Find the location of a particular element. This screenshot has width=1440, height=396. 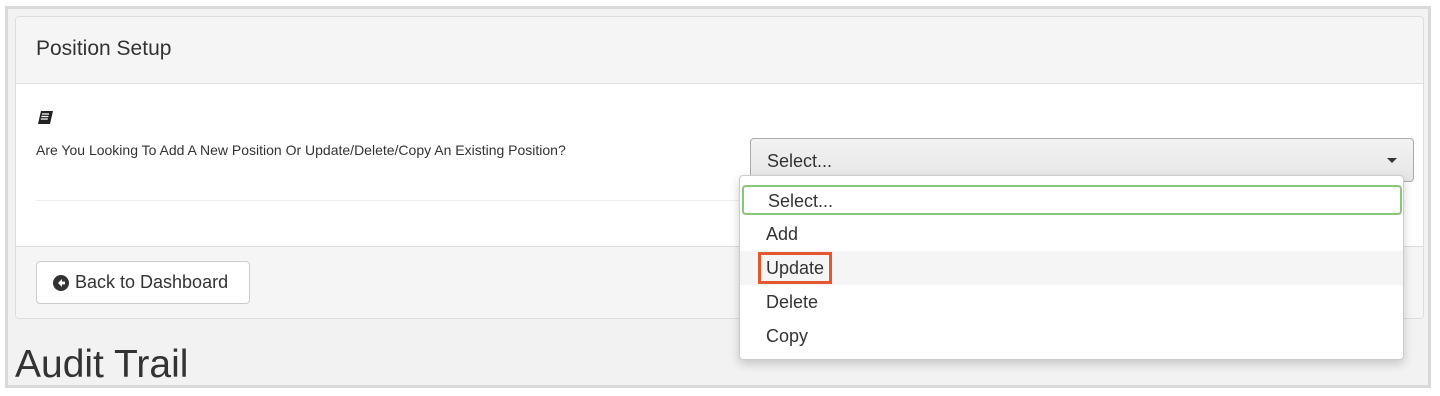

option-delete: Delete is located at coordinates (1071, 302).